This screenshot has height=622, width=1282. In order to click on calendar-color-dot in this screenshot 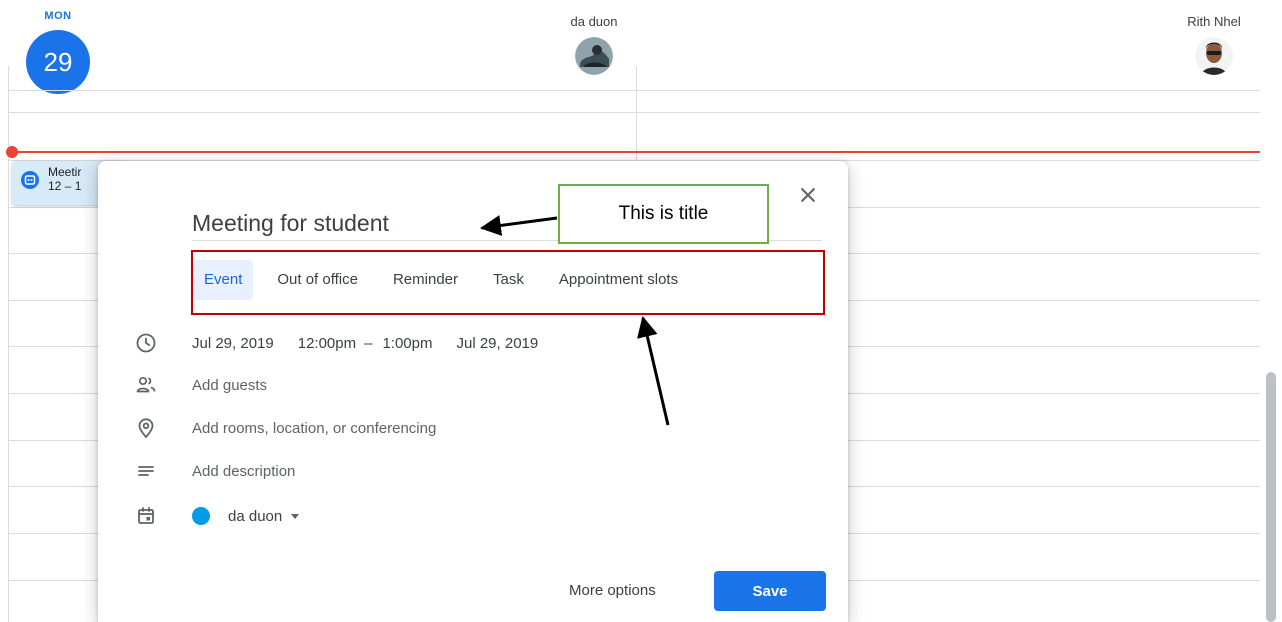, I will do `click(201, 516)`.